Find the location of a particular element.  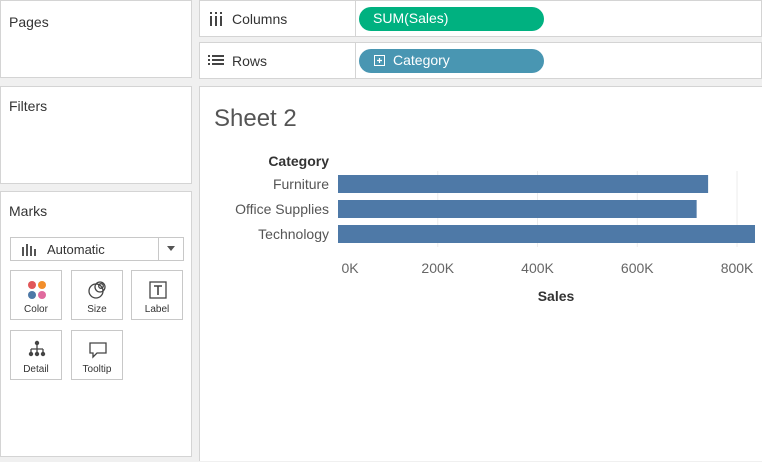

expand-plus-icon is located at coordinates (379, 60).